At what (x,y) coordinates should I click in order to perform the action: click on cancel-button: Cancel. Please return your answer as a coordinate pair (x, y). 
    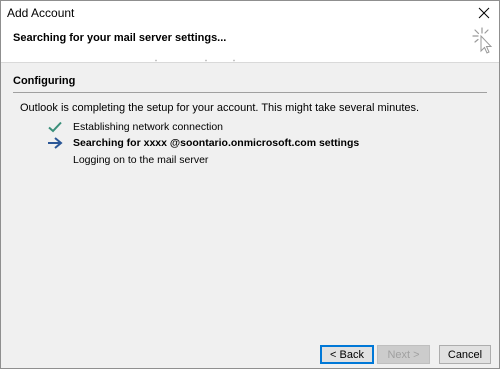
    Looking at the image, I should click on (465, 354).